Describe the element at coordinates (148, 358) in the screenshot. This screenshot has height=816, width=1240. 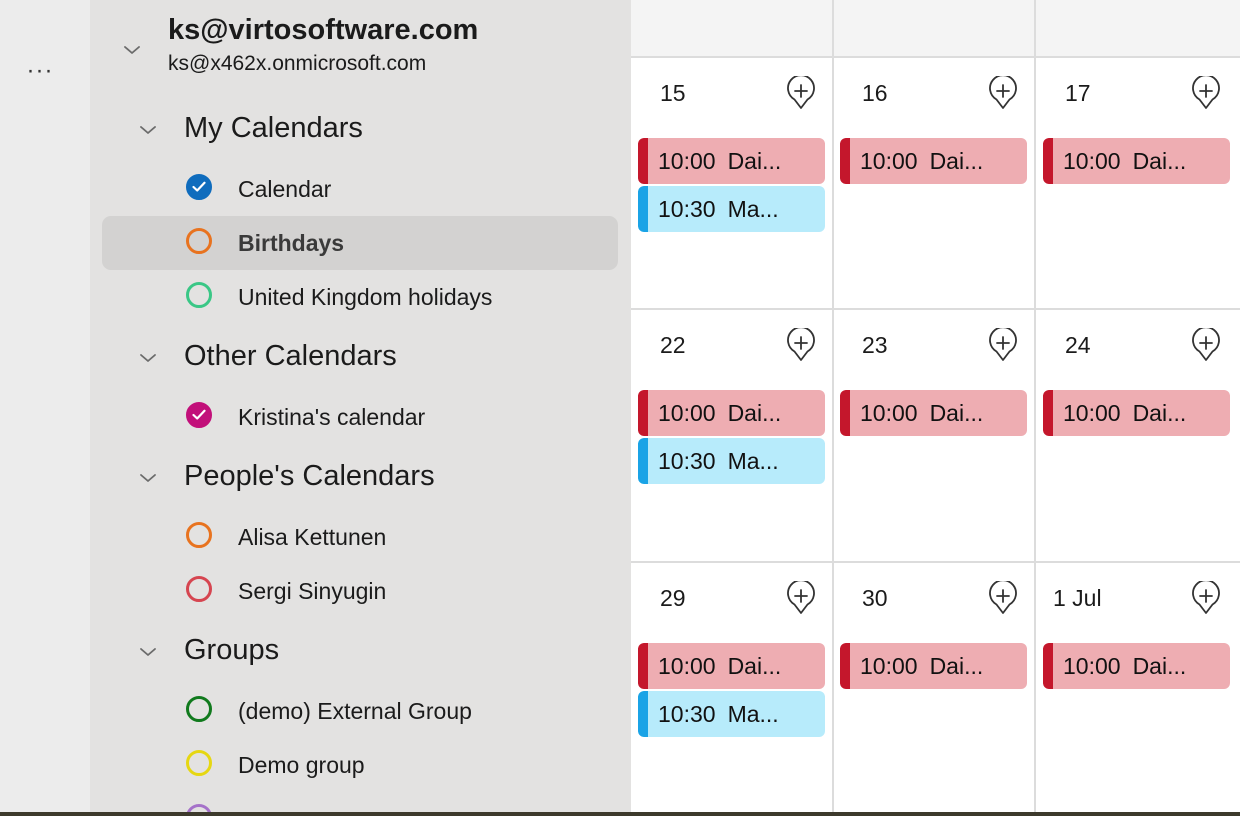
I see `other-calendars-chevron-icon` at that location.